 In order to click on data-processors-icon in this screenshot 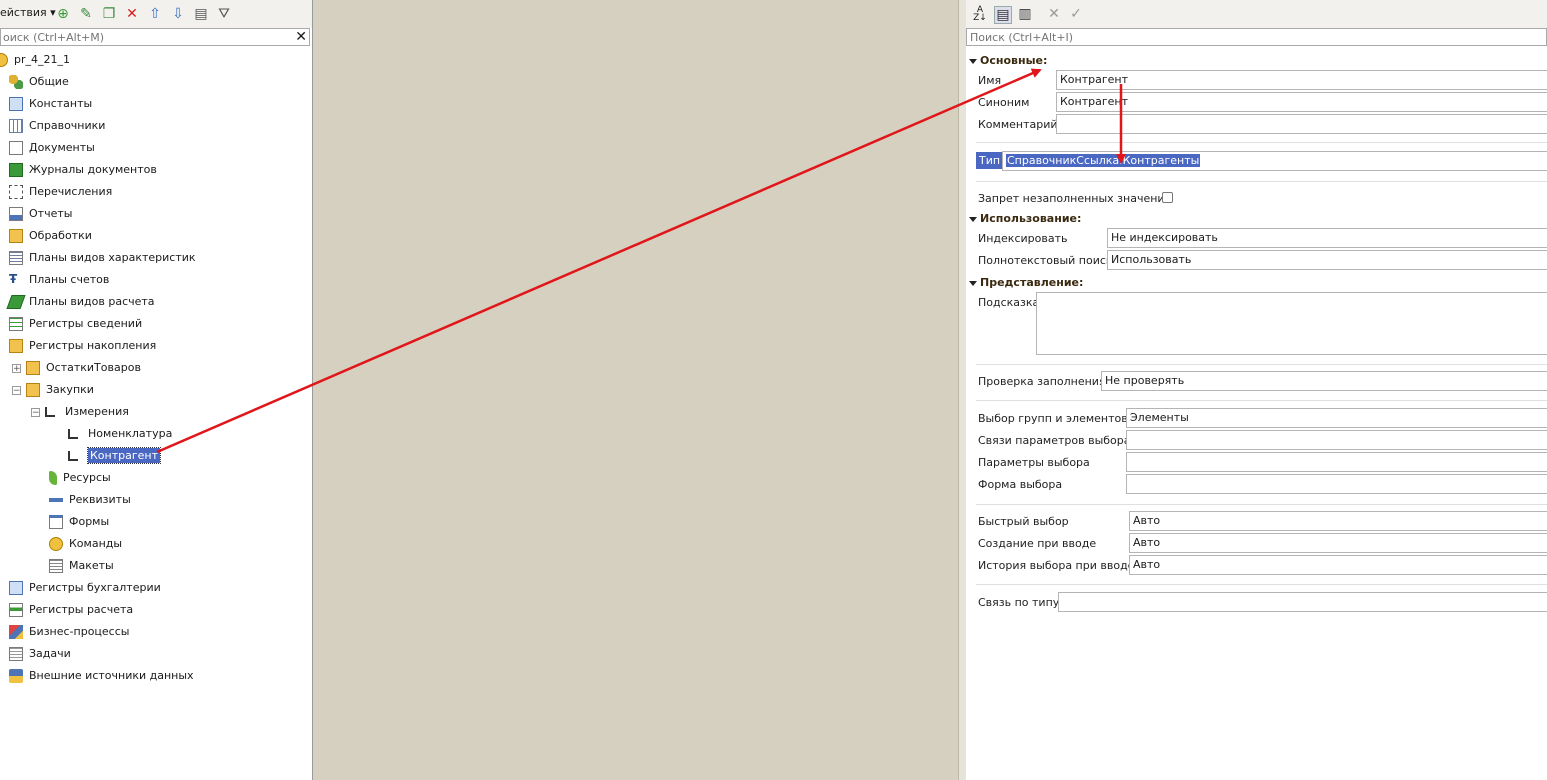, I will do `click(16, 236)`.